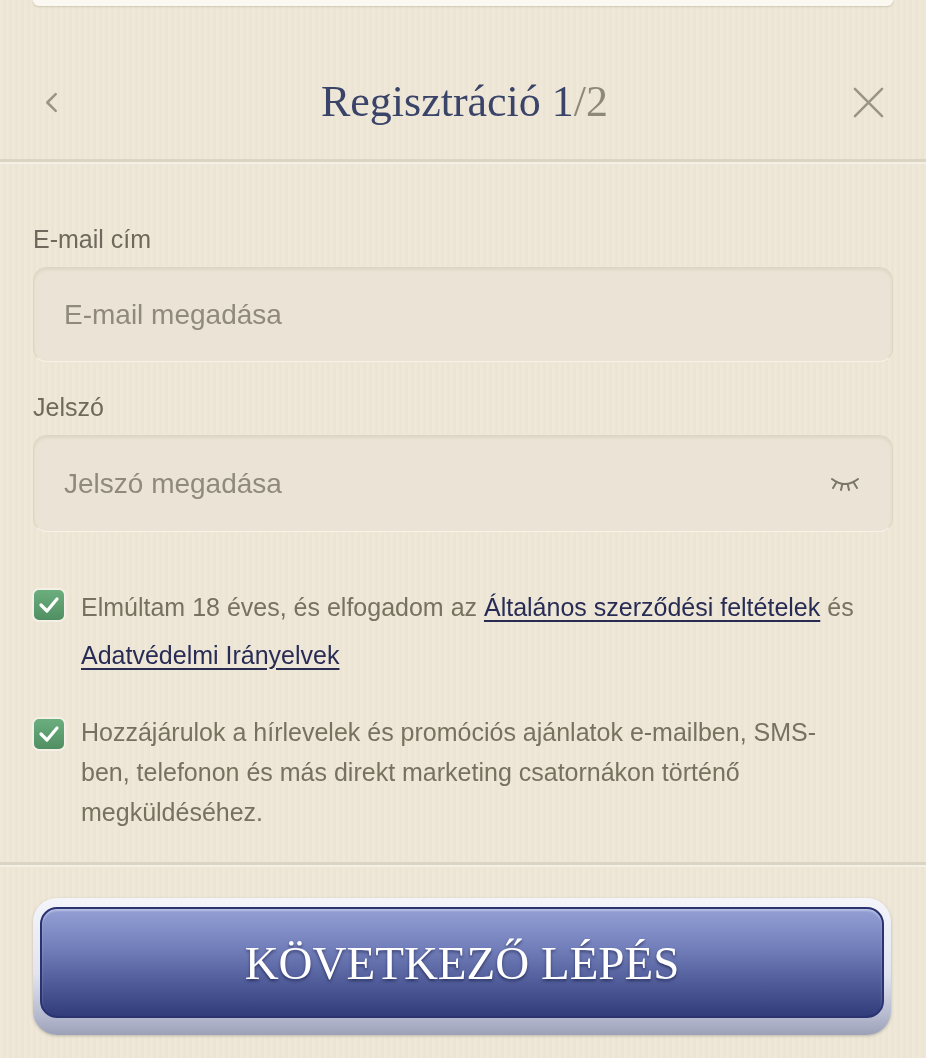 This screenshot has width=926, height=1058. What do you see at coordinates (463, 483) in the screenshot?
I see `password-field: Jelszó megadása` at bounding box center [463, 483].